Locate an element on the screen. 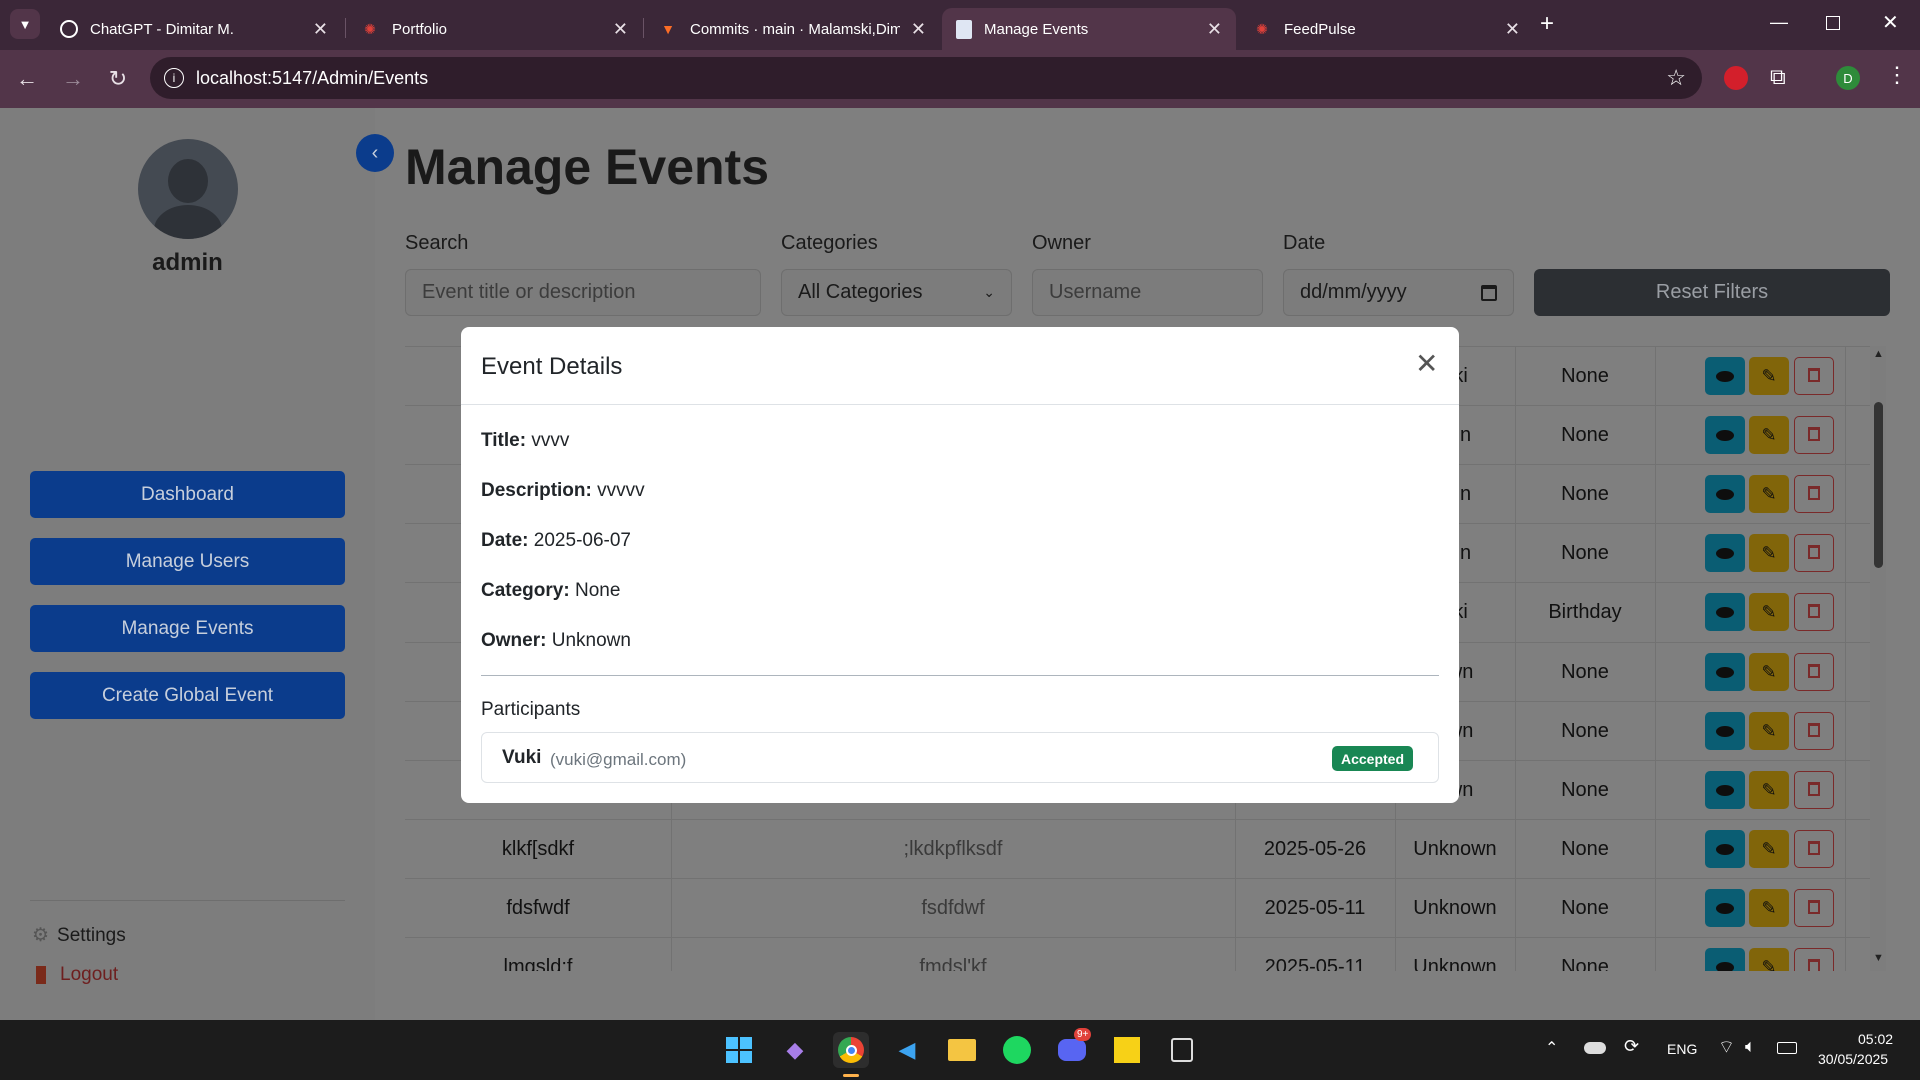  close-window-icon: ✕ is located at coordinates (1890, 22).